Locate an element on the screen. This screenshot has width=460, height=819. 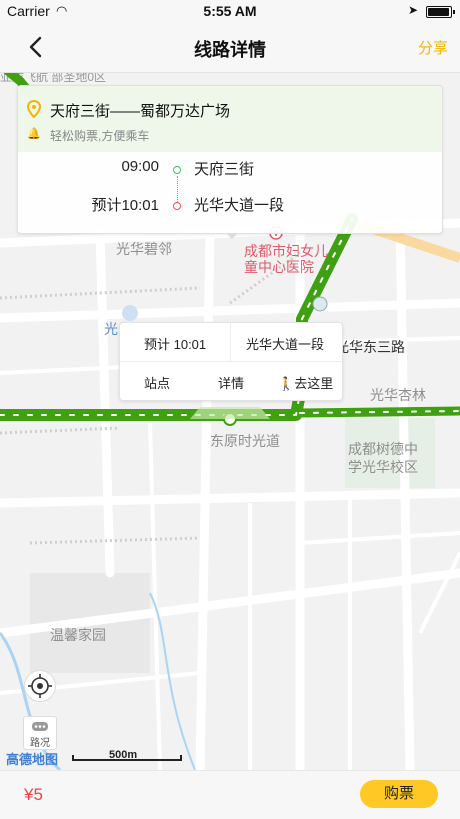
stop-popup: 预计 10:01 光华大道一段 站点 详情 🚶去这里 is located at coordinates (231, 361).